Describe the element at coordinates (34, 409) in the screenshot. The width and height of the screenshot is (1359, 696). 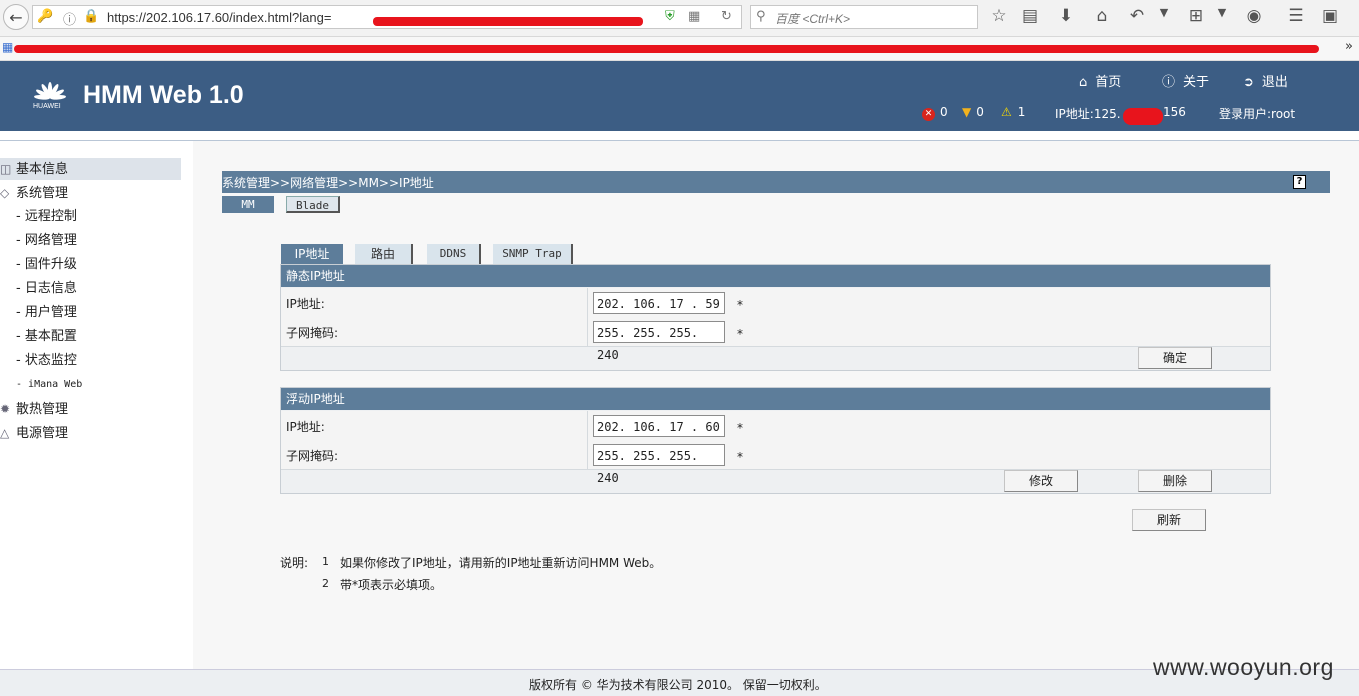
I see `sidebar-item-cooling: ✹ 散热管理` at that location.